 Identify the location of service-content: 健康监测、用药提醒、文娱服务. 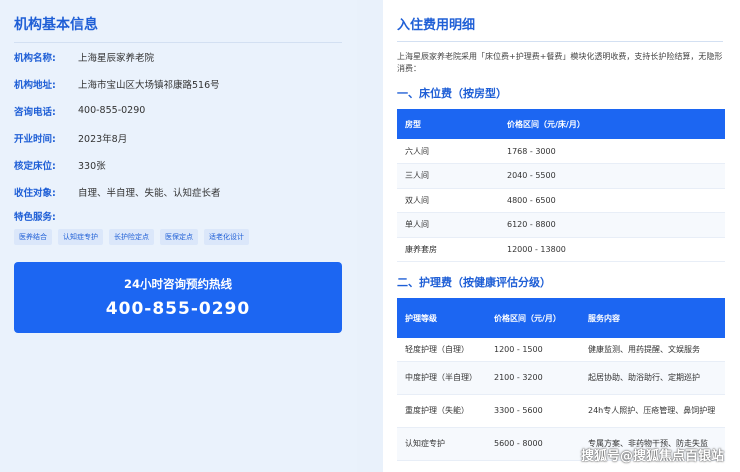
(652, 350).